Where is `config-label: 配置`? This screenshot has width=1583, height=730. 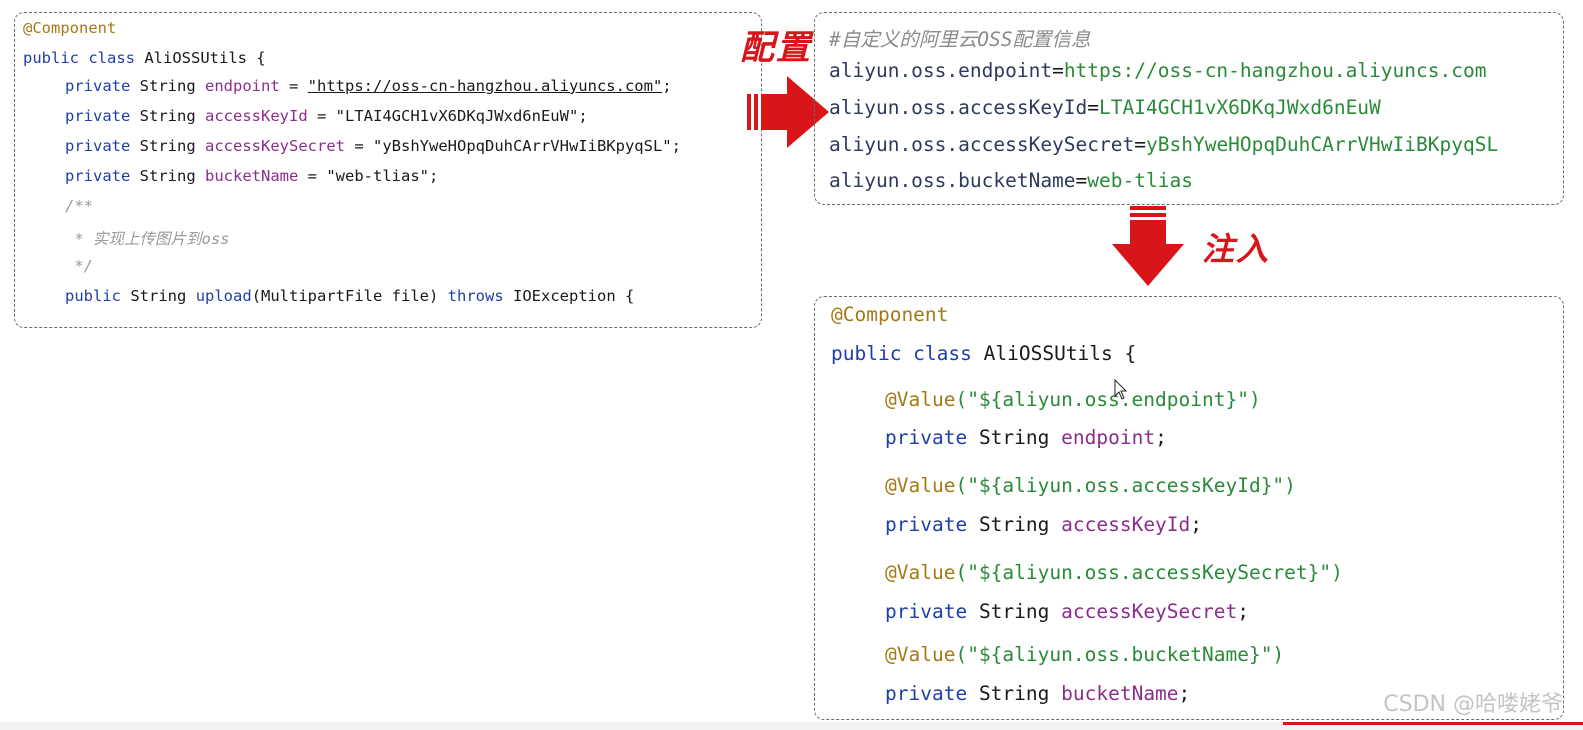 config-label: 配置 is located at coordinates (776, 48).